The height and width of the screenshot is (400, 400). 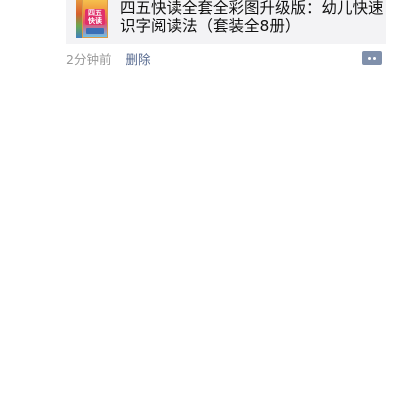 What do you see at coordinates (252, 17) in the screenshot?
I see `shared-link-title: 四五快读全套全彩图升级版：幼儿快速识字阅读法（套装全8册）` at bounding box center [252, 17].